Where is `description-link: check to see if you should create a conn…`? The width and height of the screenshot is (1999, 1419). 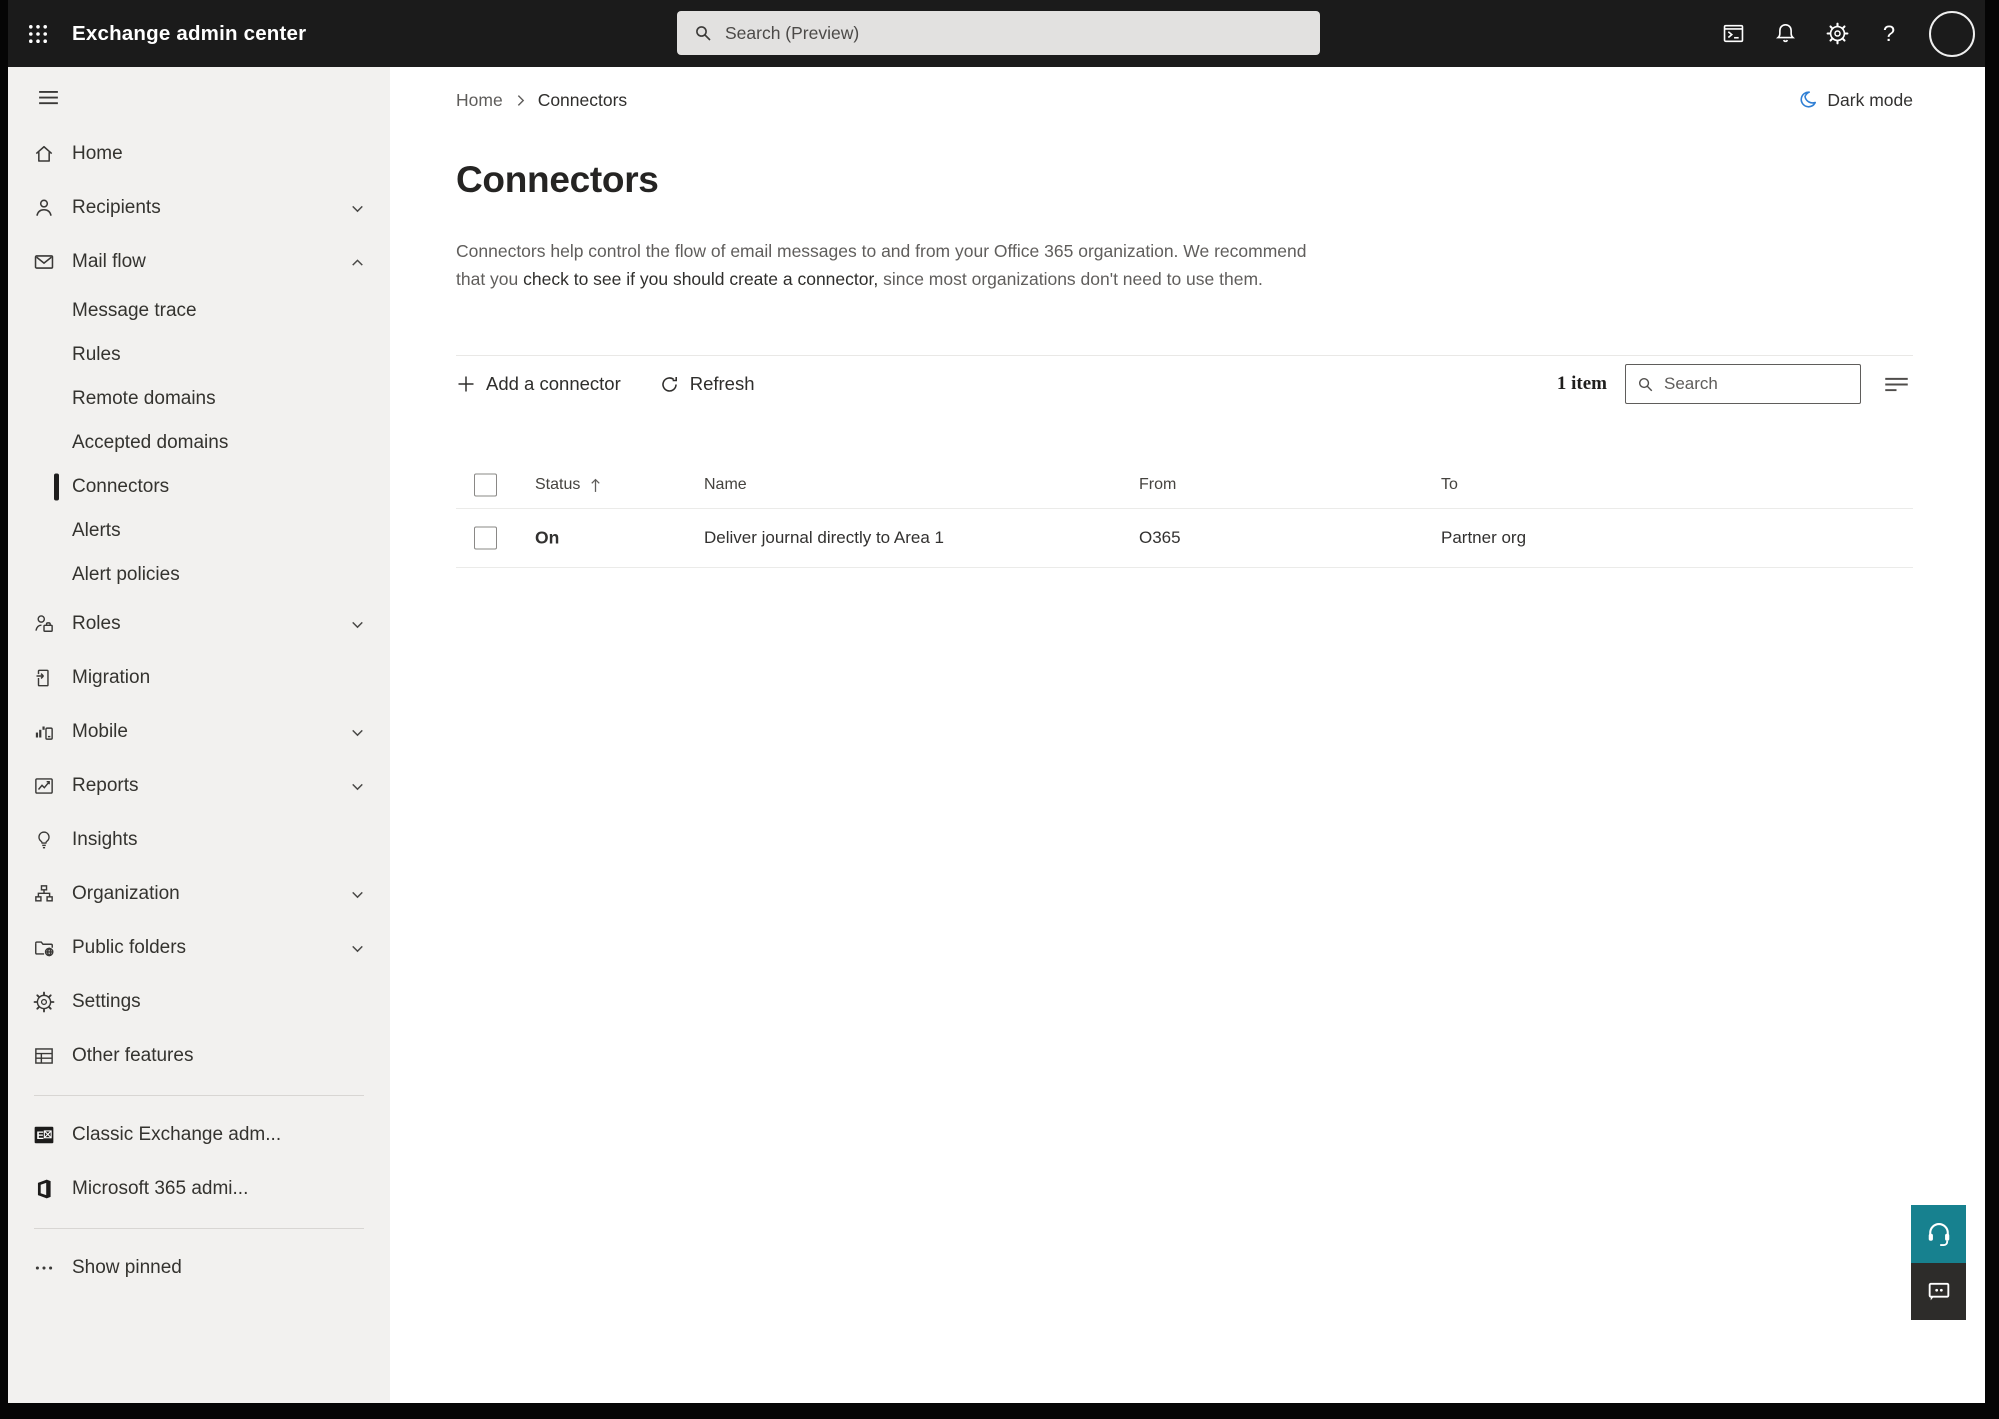
description-link: check to see if you should create a conn… is located at coordinates (700, 279).